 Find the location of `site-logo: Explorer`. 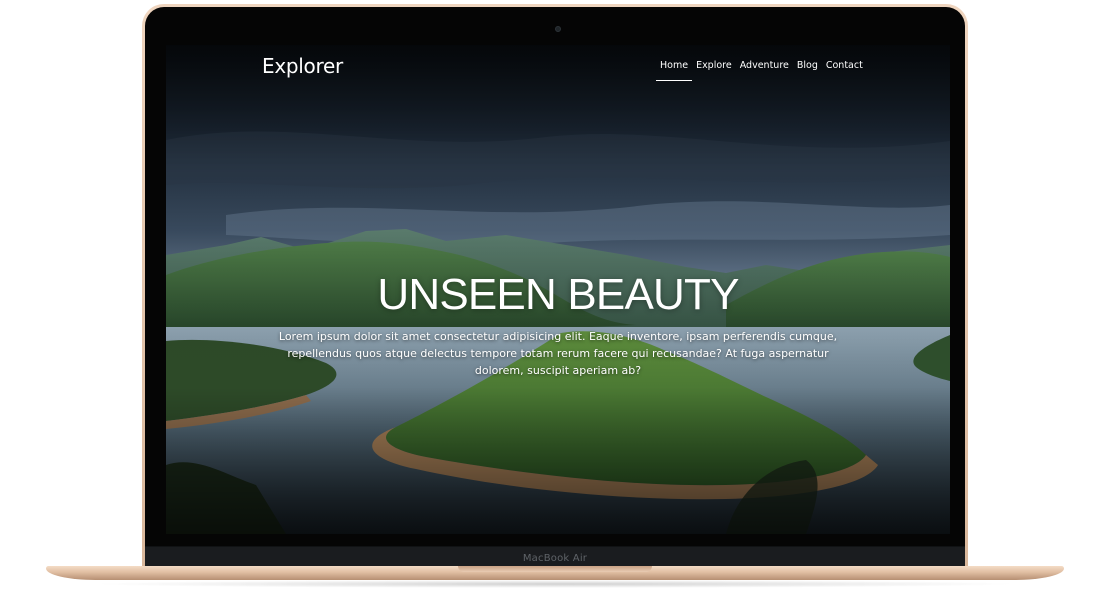

site-logo: Explorer is located at coordinates (302, 66).